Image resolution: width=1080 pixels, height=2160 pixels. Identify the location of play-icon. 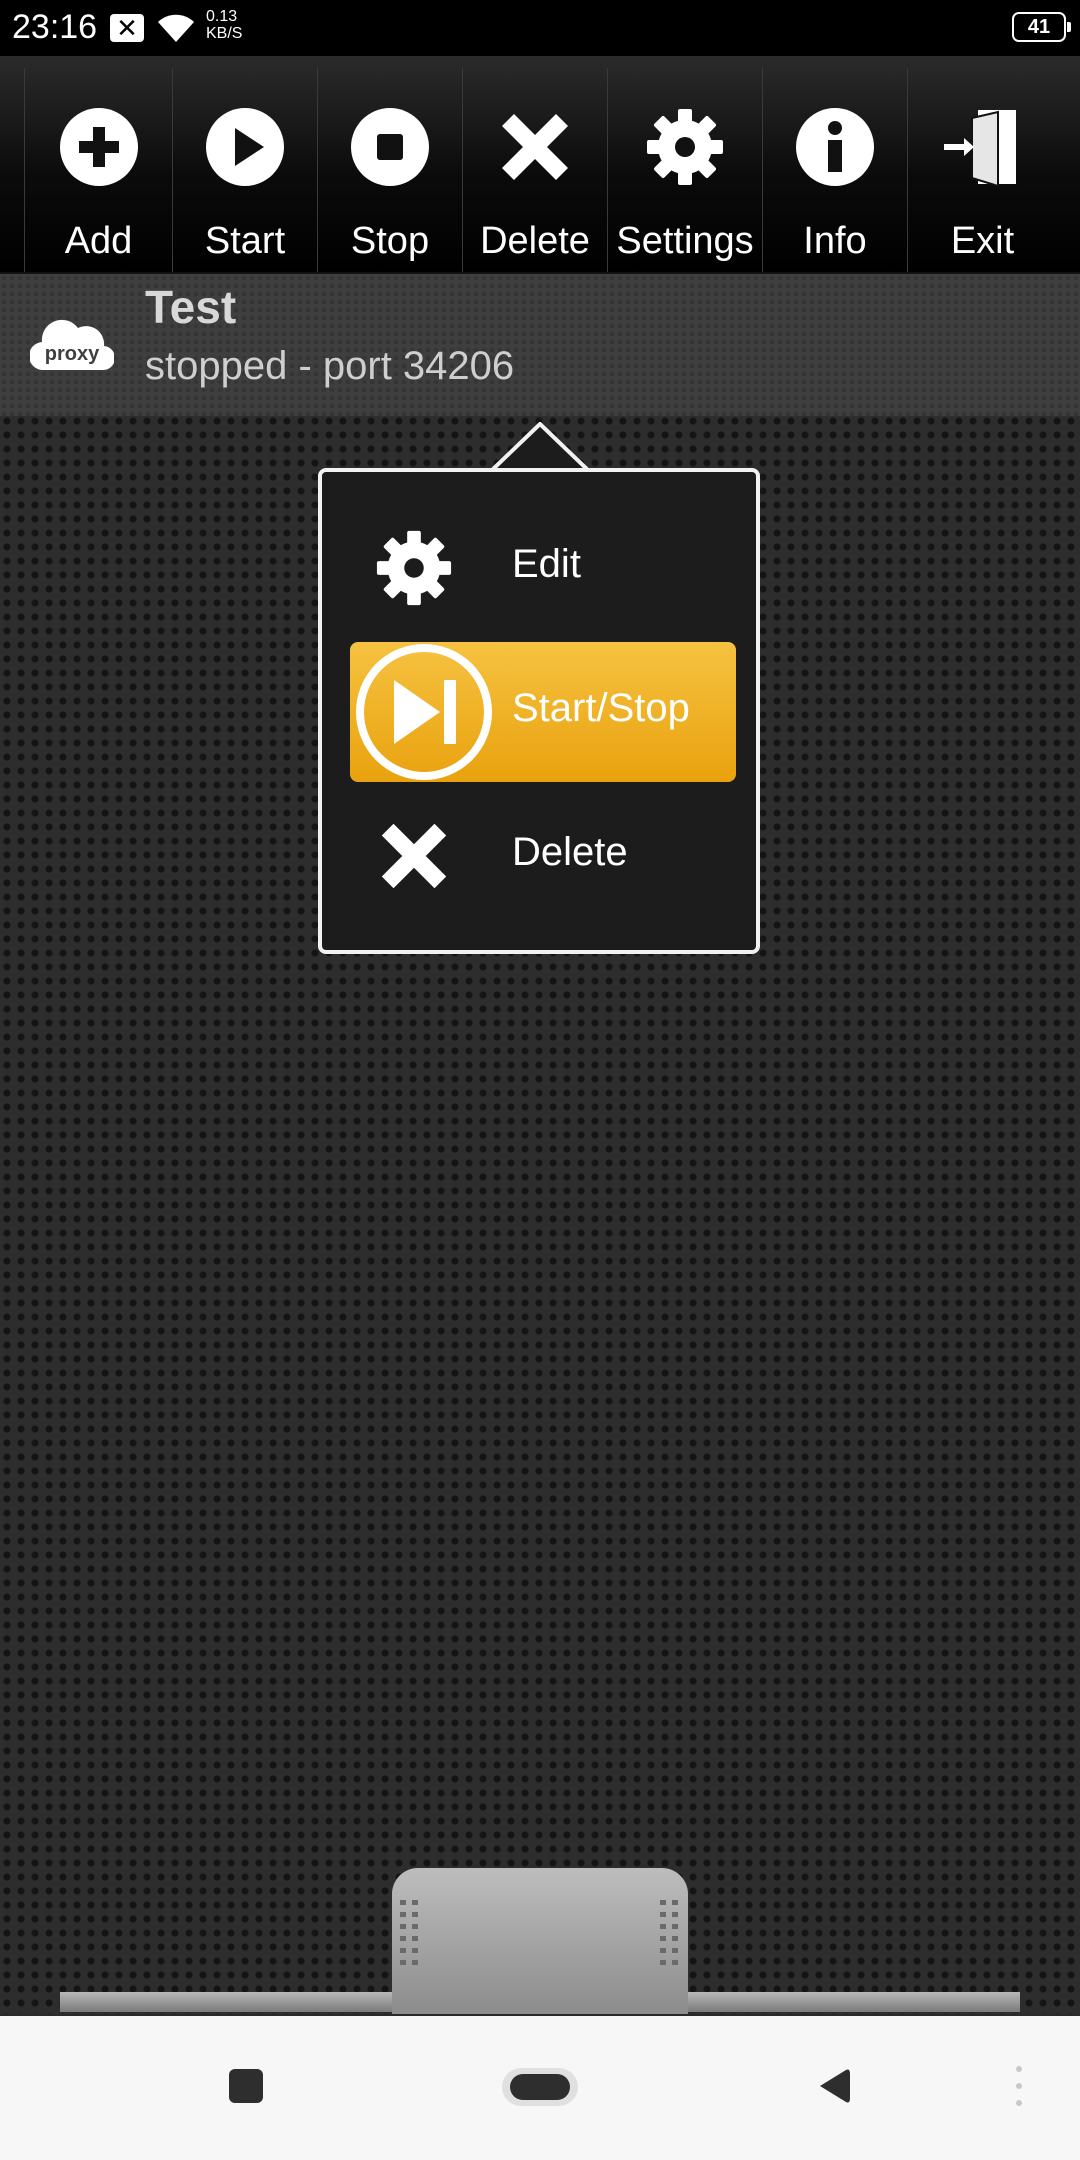
(245, 147).